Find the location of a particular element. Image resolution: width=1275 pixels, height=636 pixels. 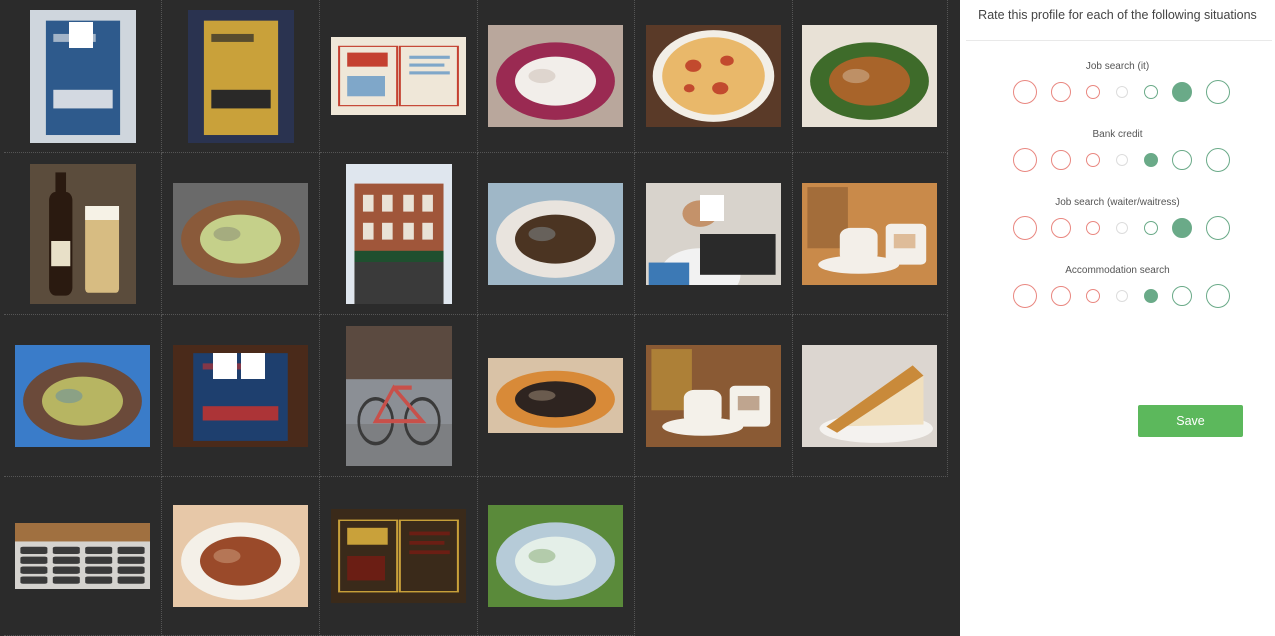

photo-soup-cup-dessert is located at coordinates (713, 395).